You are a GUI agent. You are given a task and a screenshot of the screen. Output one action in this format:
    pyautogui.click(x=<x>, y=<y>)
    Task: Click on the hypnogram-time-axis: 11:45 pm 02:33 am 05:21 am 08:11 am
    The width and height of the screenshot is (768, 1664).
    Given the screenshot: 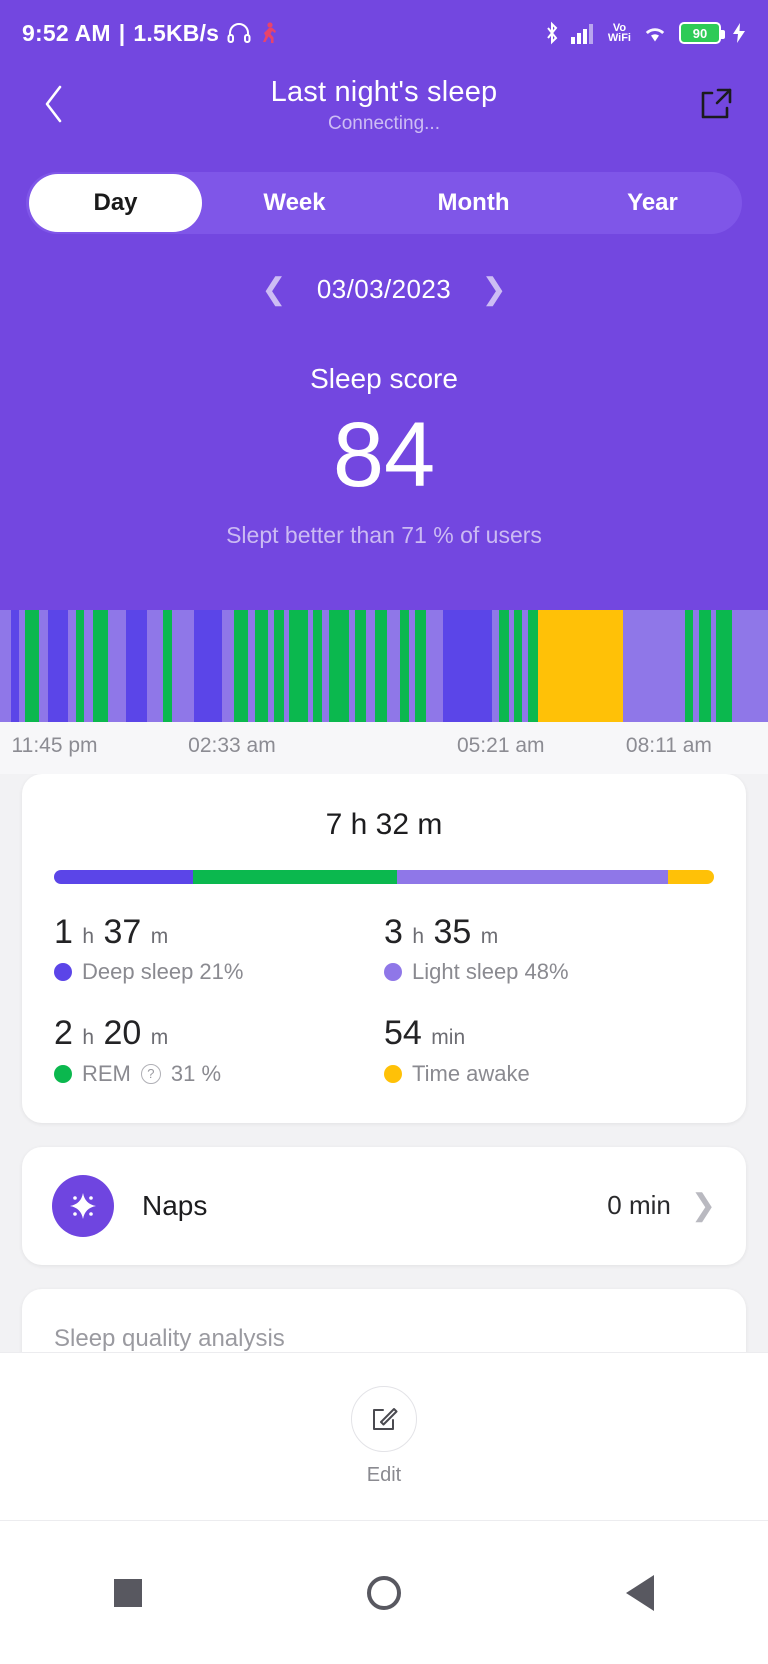 What is the action you would take?
    pyautogui.click(x=384, y=748)
    